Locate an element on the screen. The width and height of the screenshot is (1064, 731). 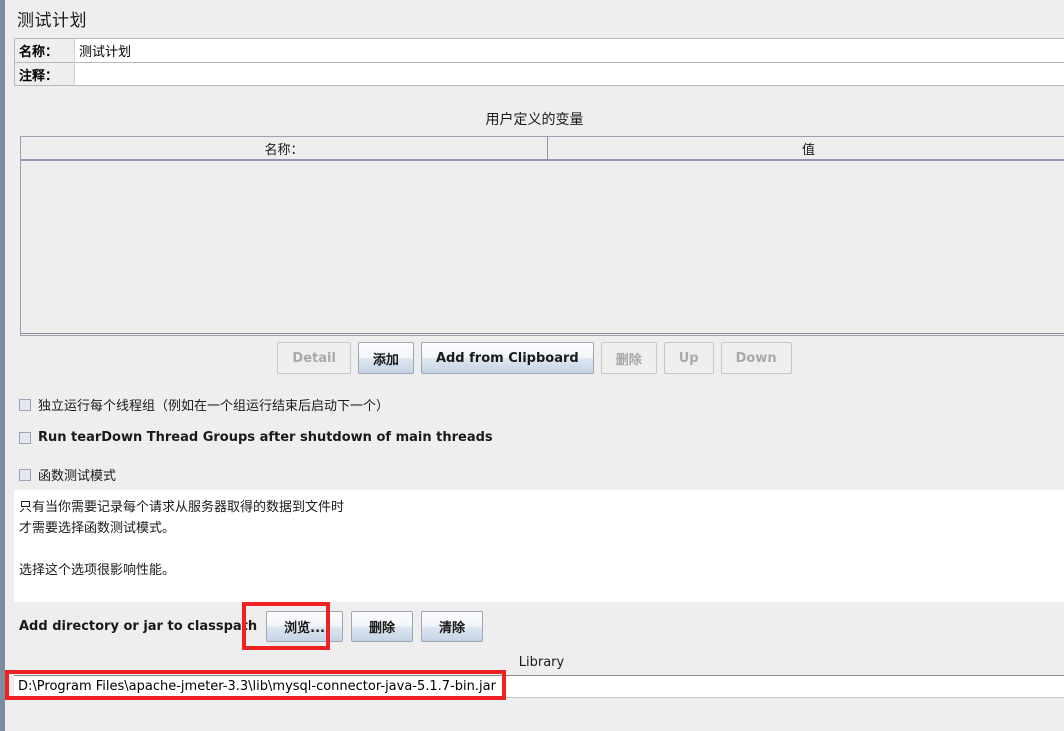
comment-input is located at coordinates (569, 74).